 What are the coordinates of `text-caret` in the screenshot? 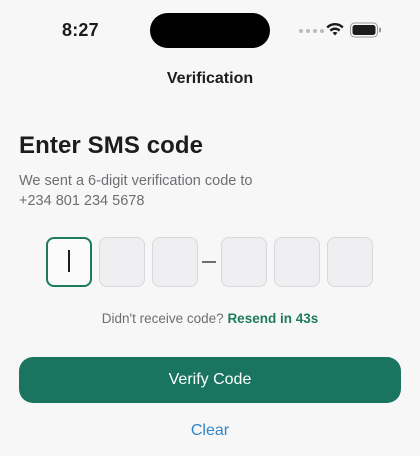 It's located at (69, 261).